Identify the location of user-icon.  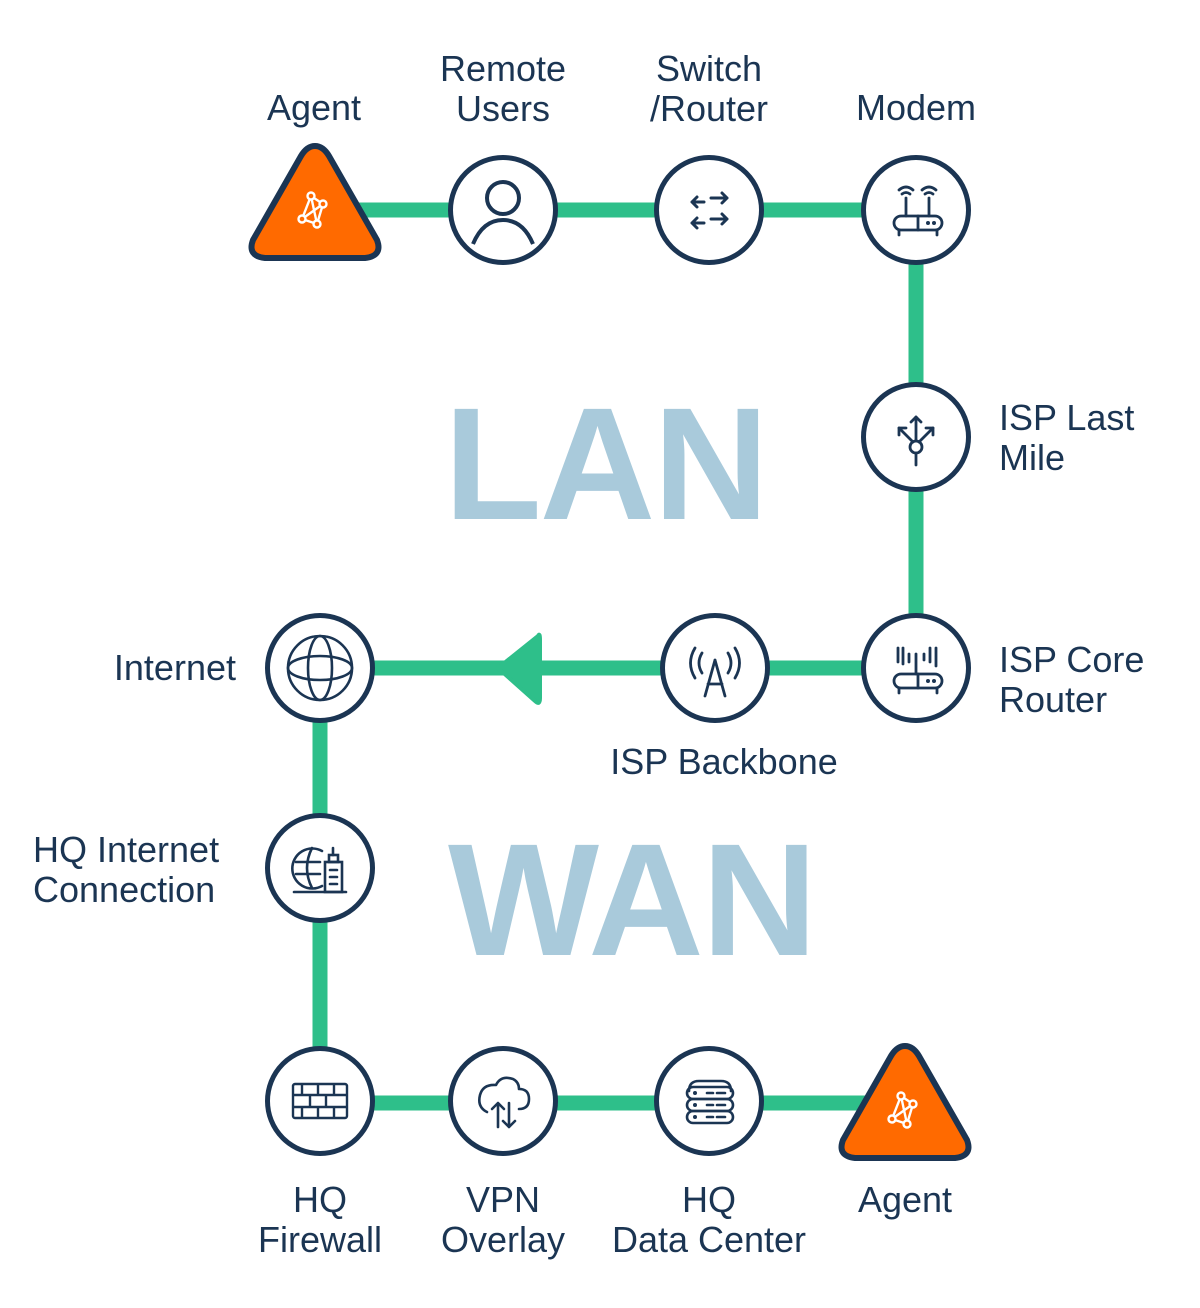
(503, 212).